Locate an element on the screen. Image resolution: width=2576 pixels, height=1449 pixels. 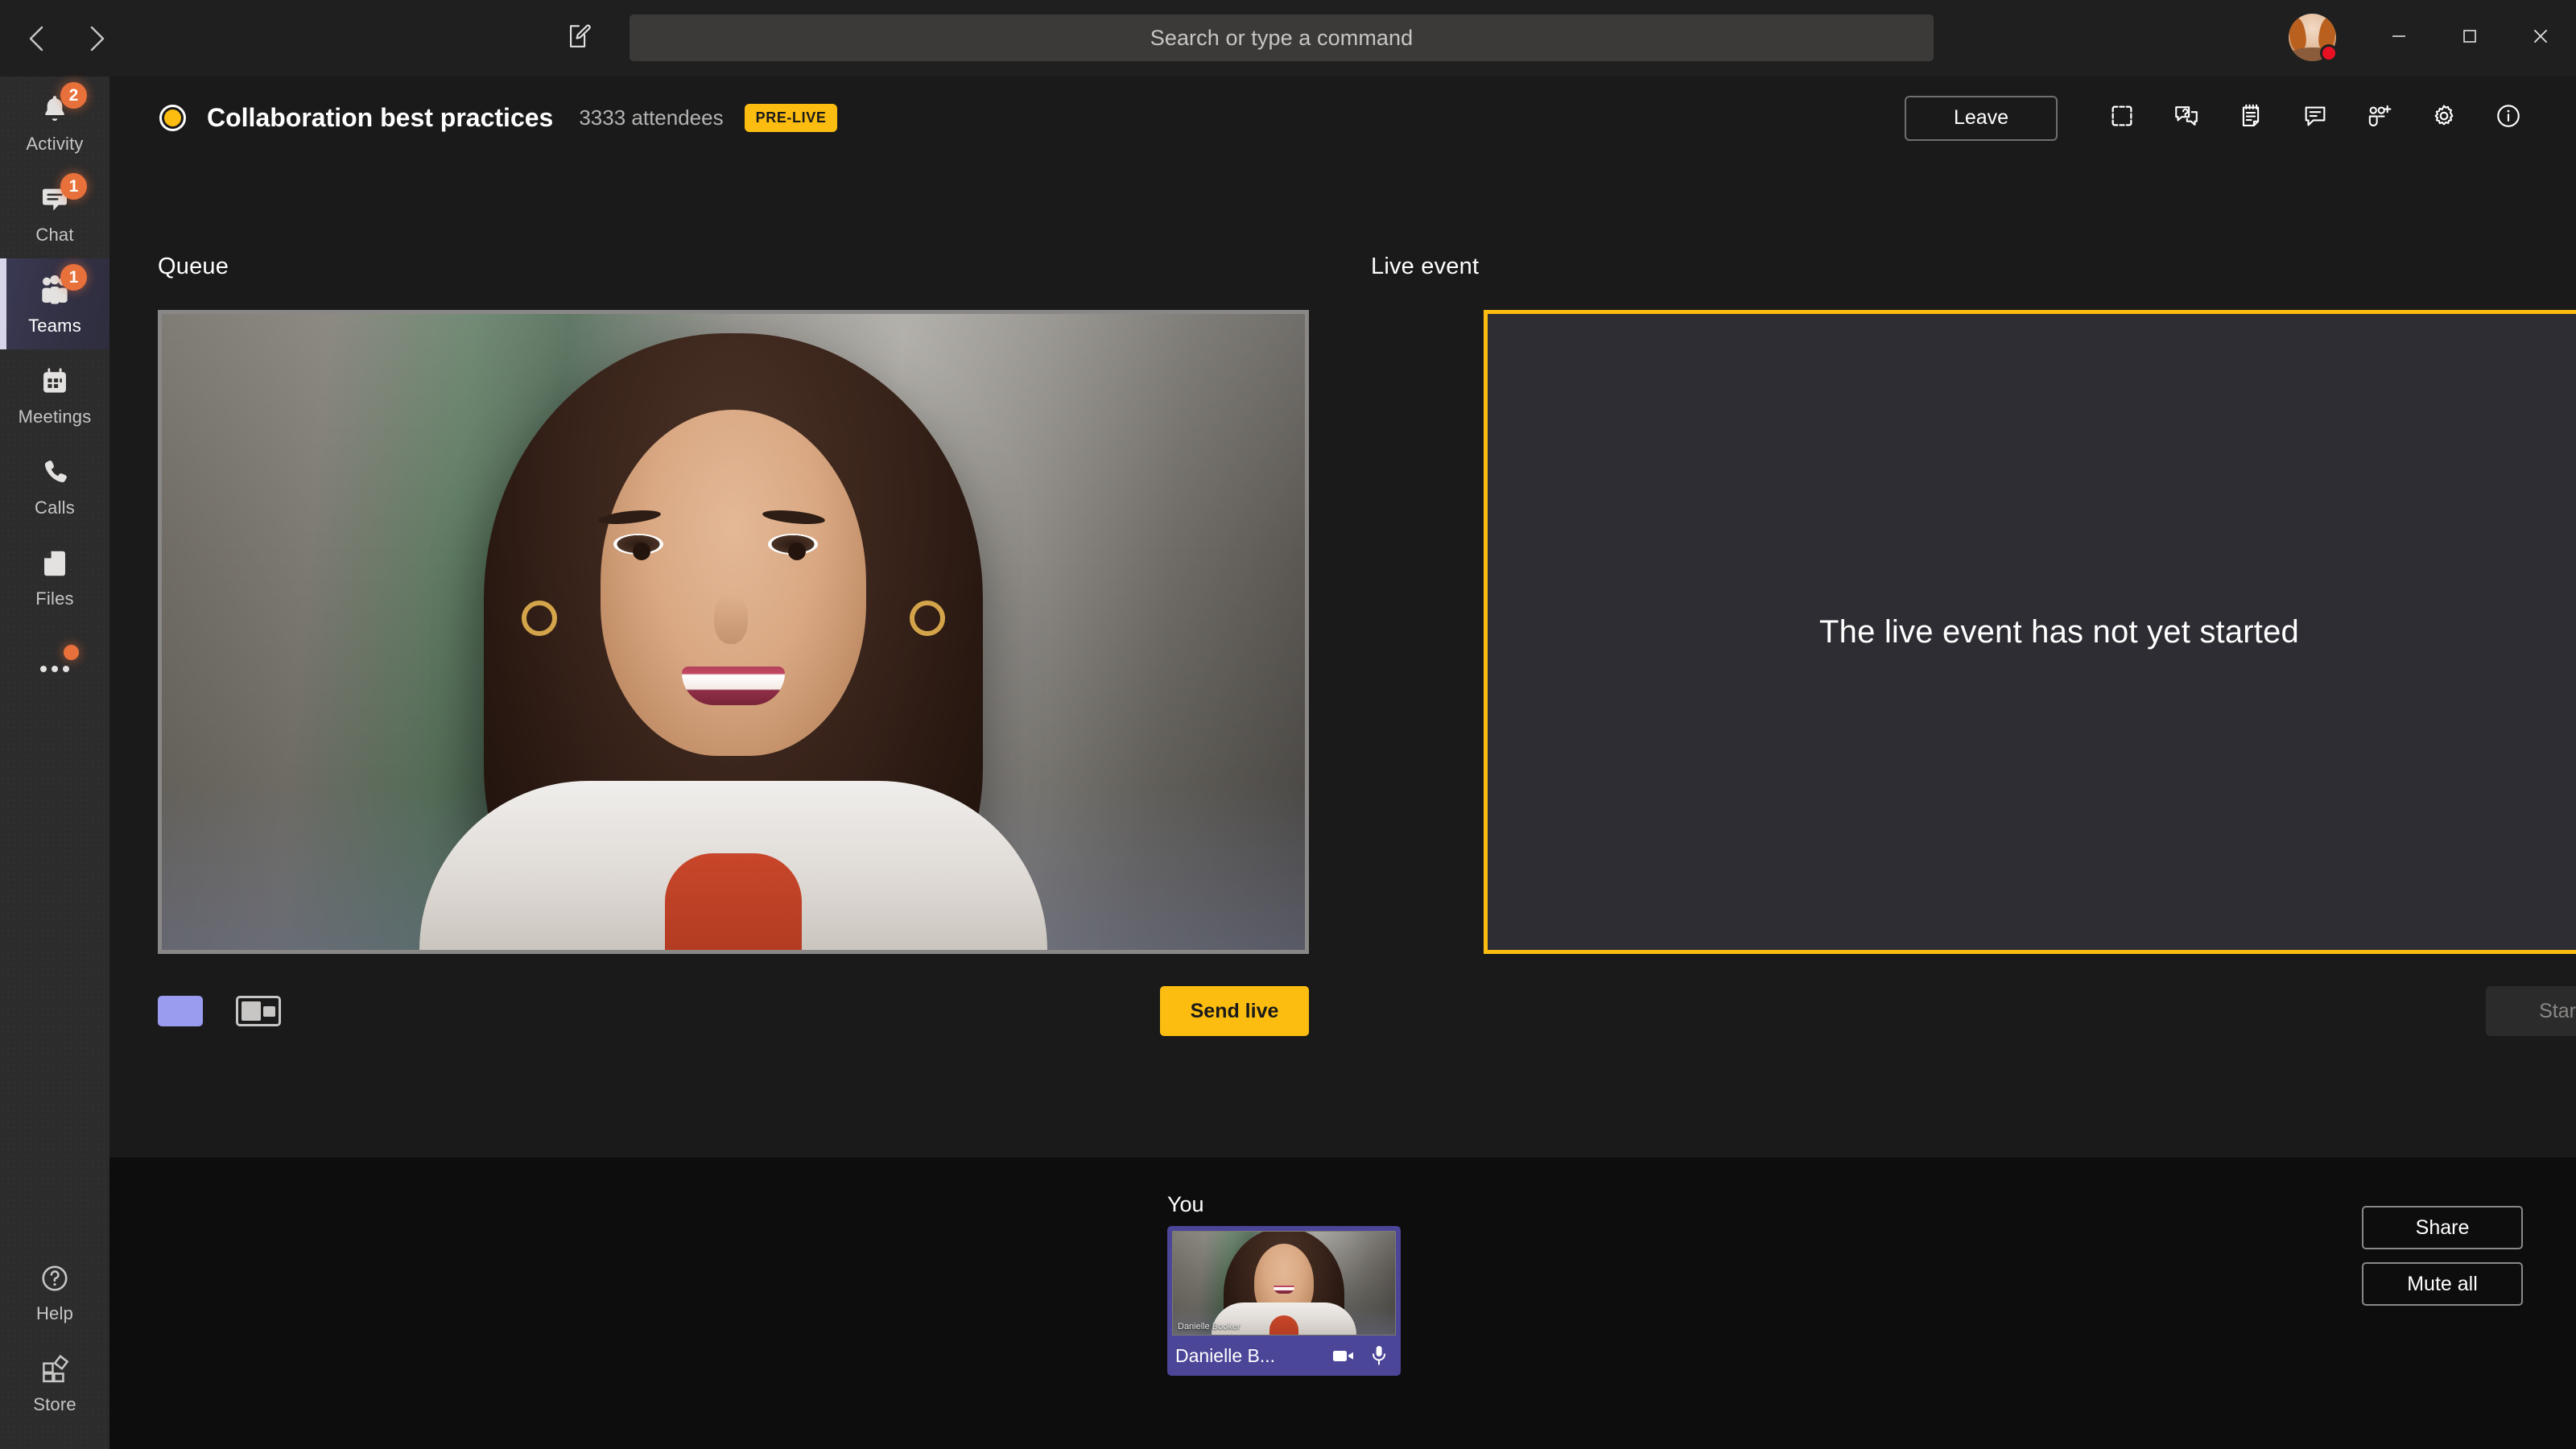
layout-split-button is located at coordinates (258, 1011).